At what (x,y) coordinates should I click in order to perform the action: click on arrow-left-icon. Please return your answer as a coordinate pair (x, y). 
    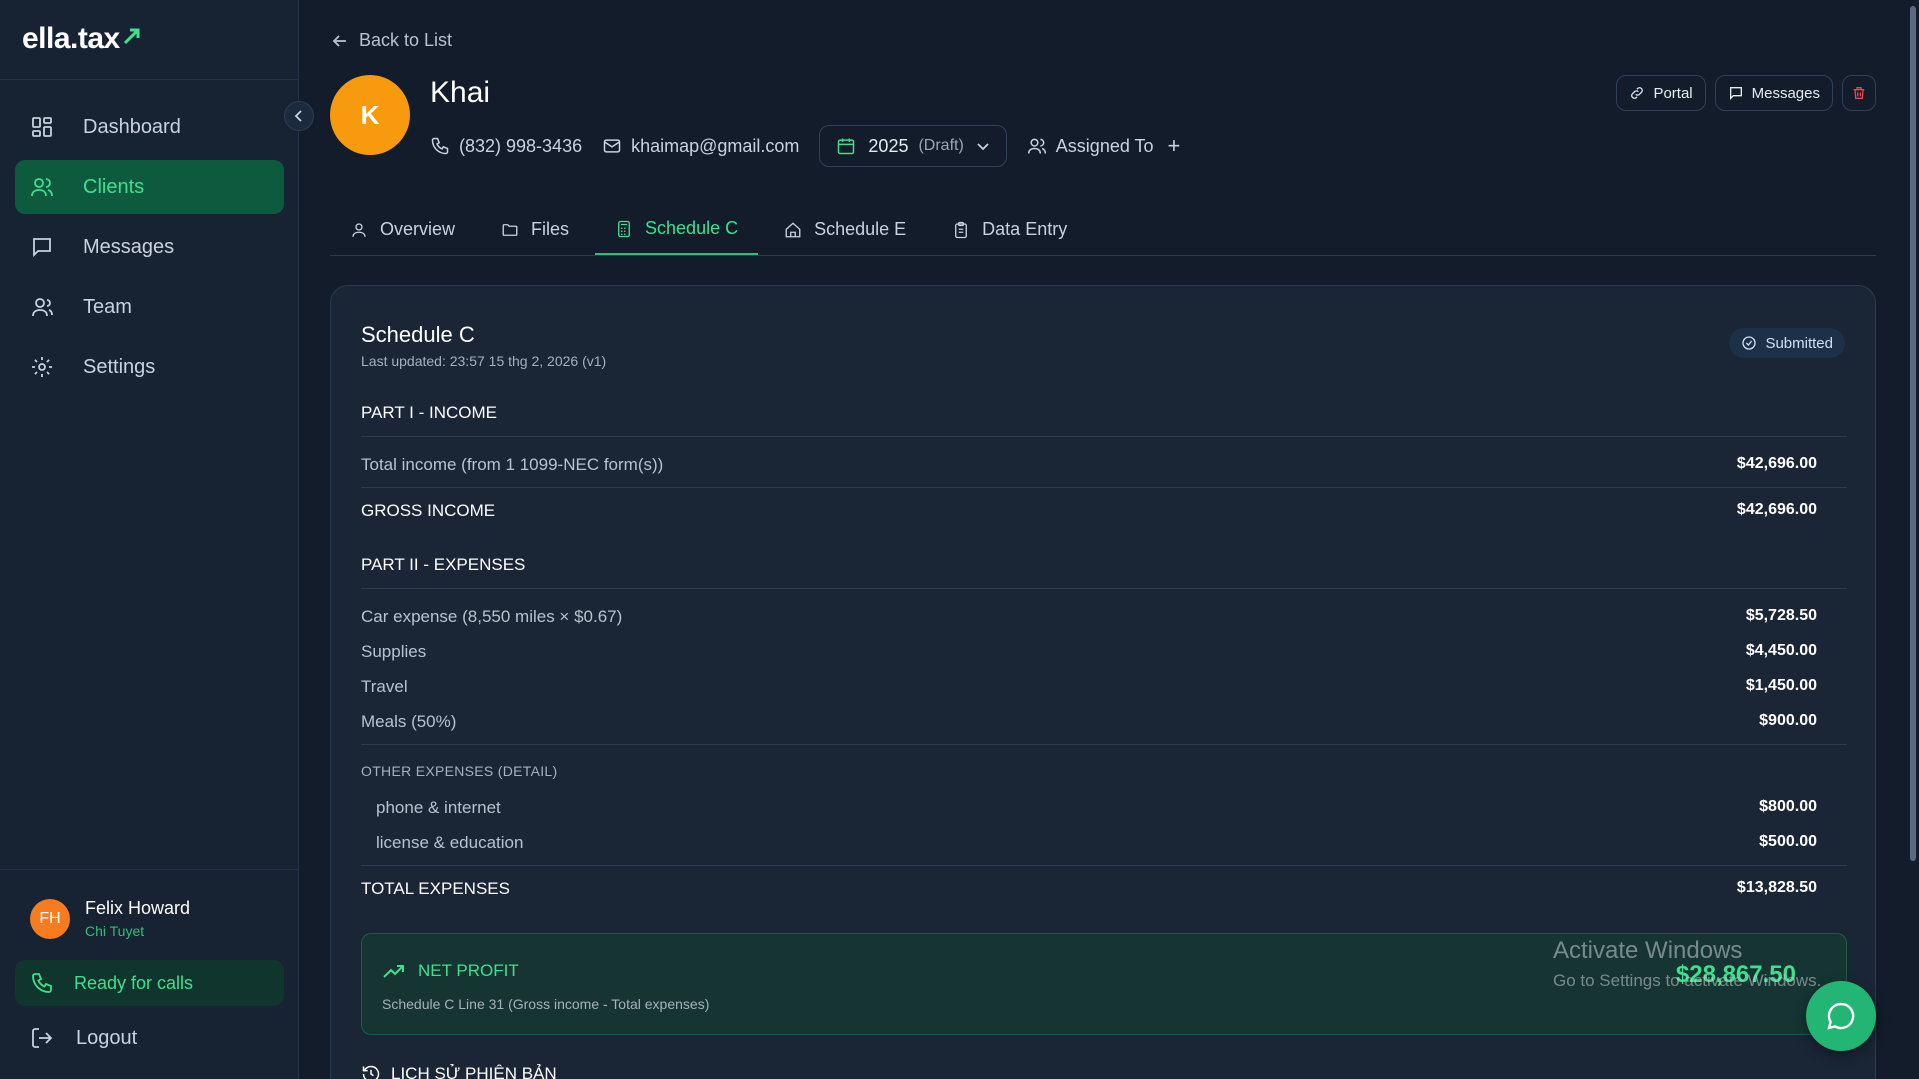
    Looking at the image, I should click on (340, 41).